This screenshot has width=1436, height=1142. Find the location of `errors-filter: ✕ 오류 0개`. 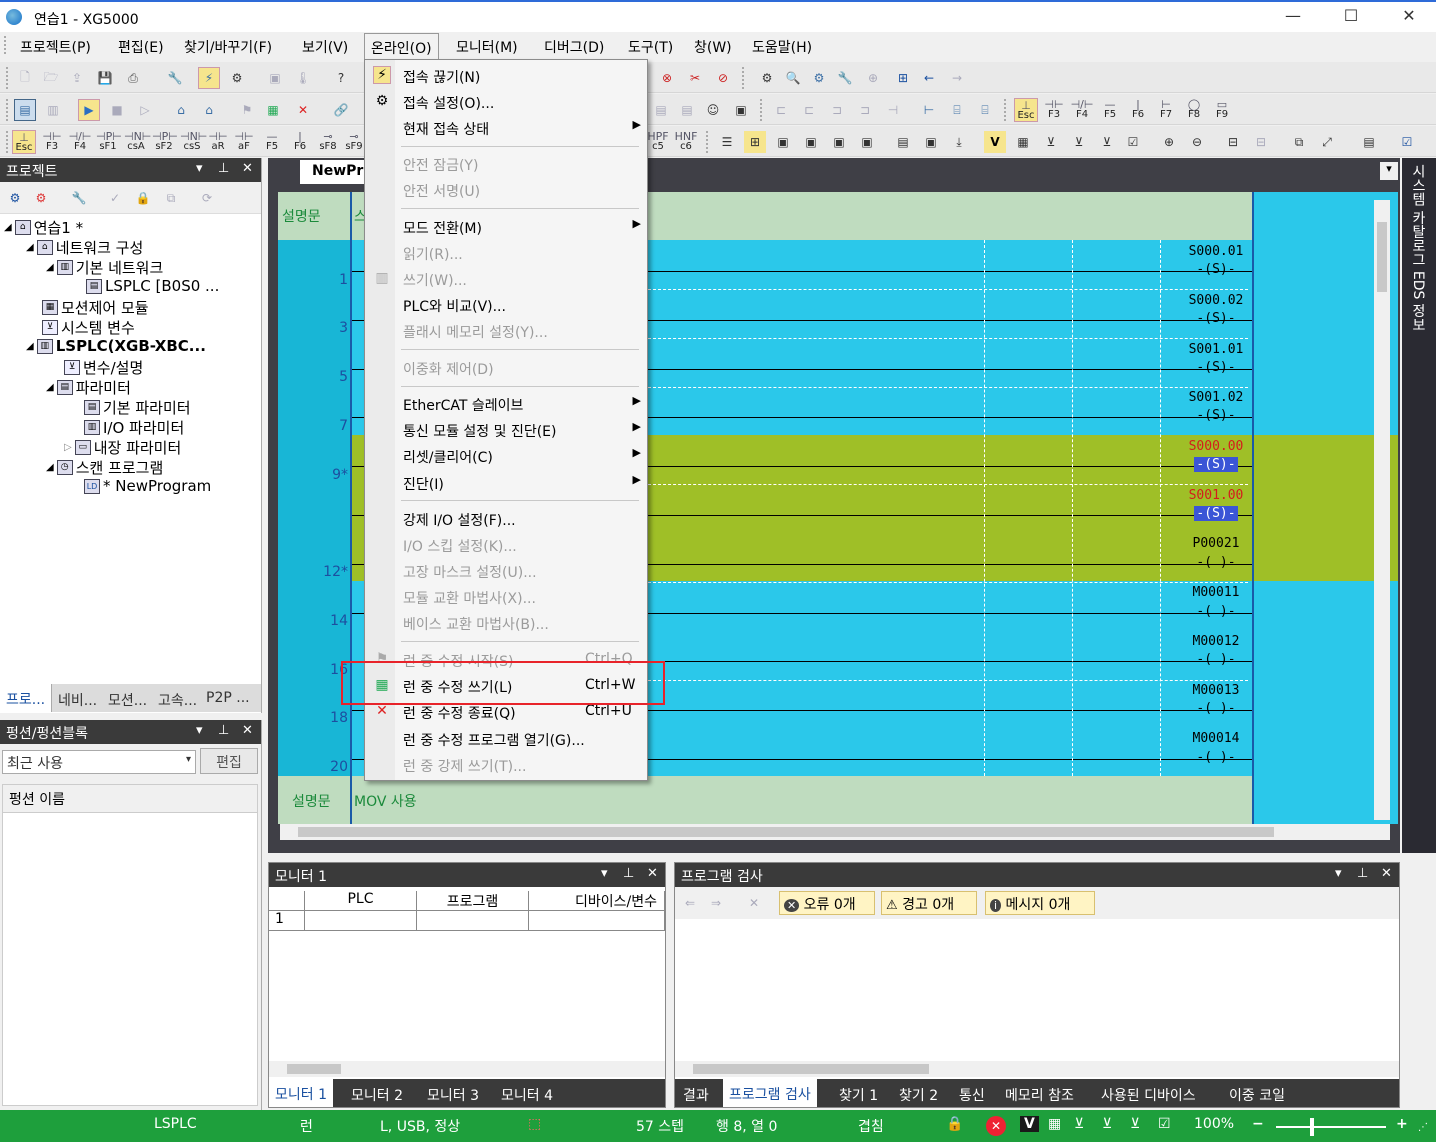

errors-filter: ✕ 오류 0개 is located at coordinates (827, 903).